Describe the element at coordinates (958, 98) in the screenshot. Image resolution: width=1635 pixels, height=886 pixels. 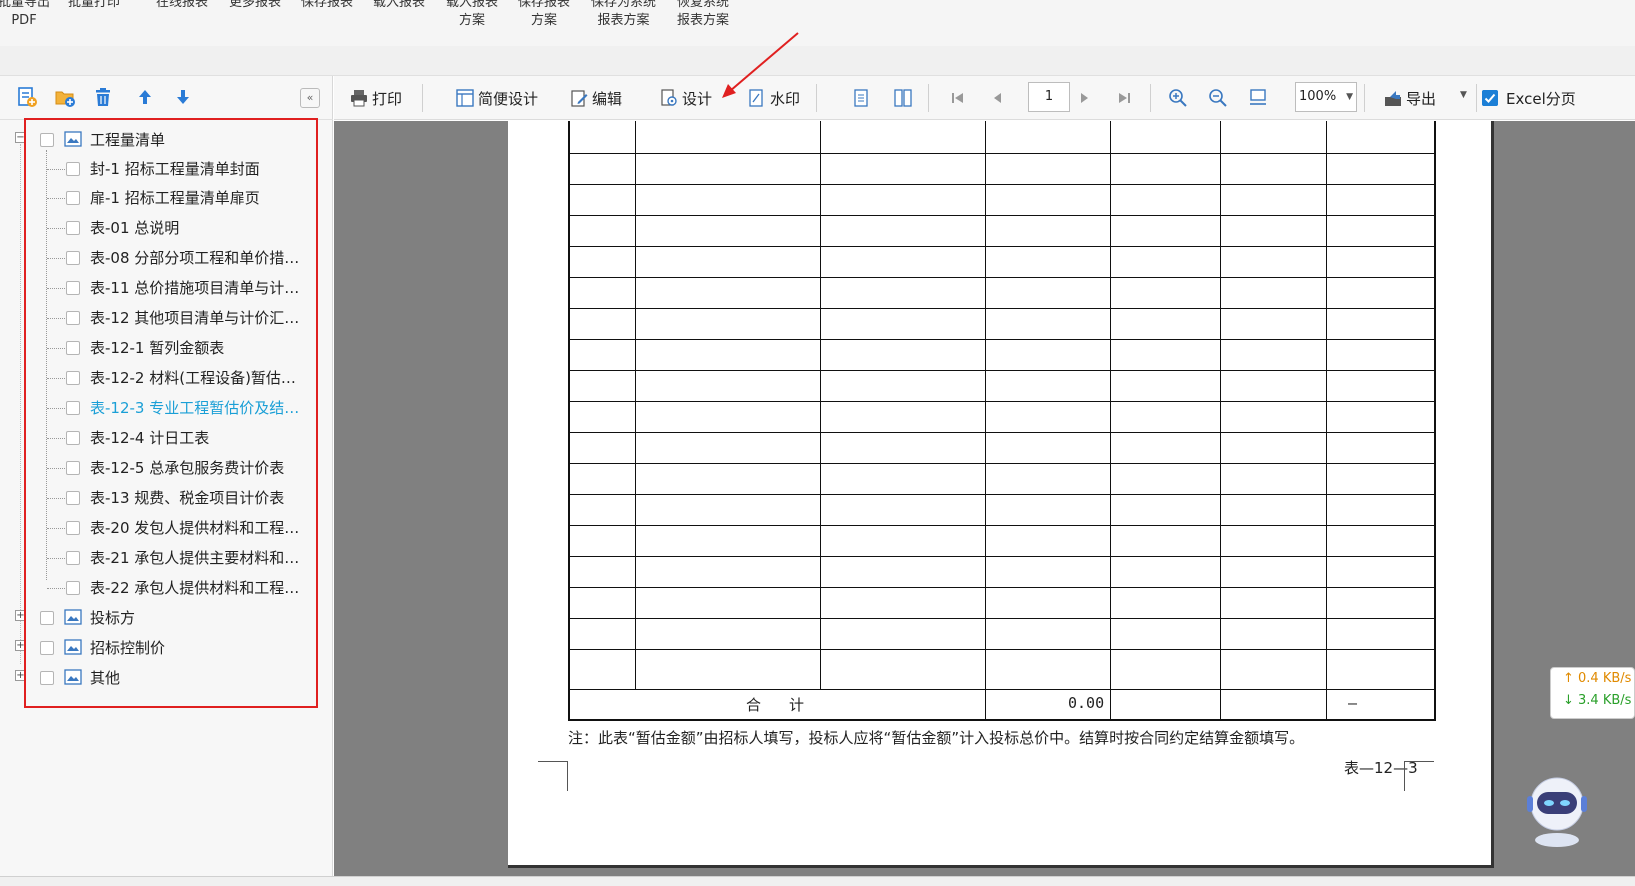
I see `first-page-icon` at that location.